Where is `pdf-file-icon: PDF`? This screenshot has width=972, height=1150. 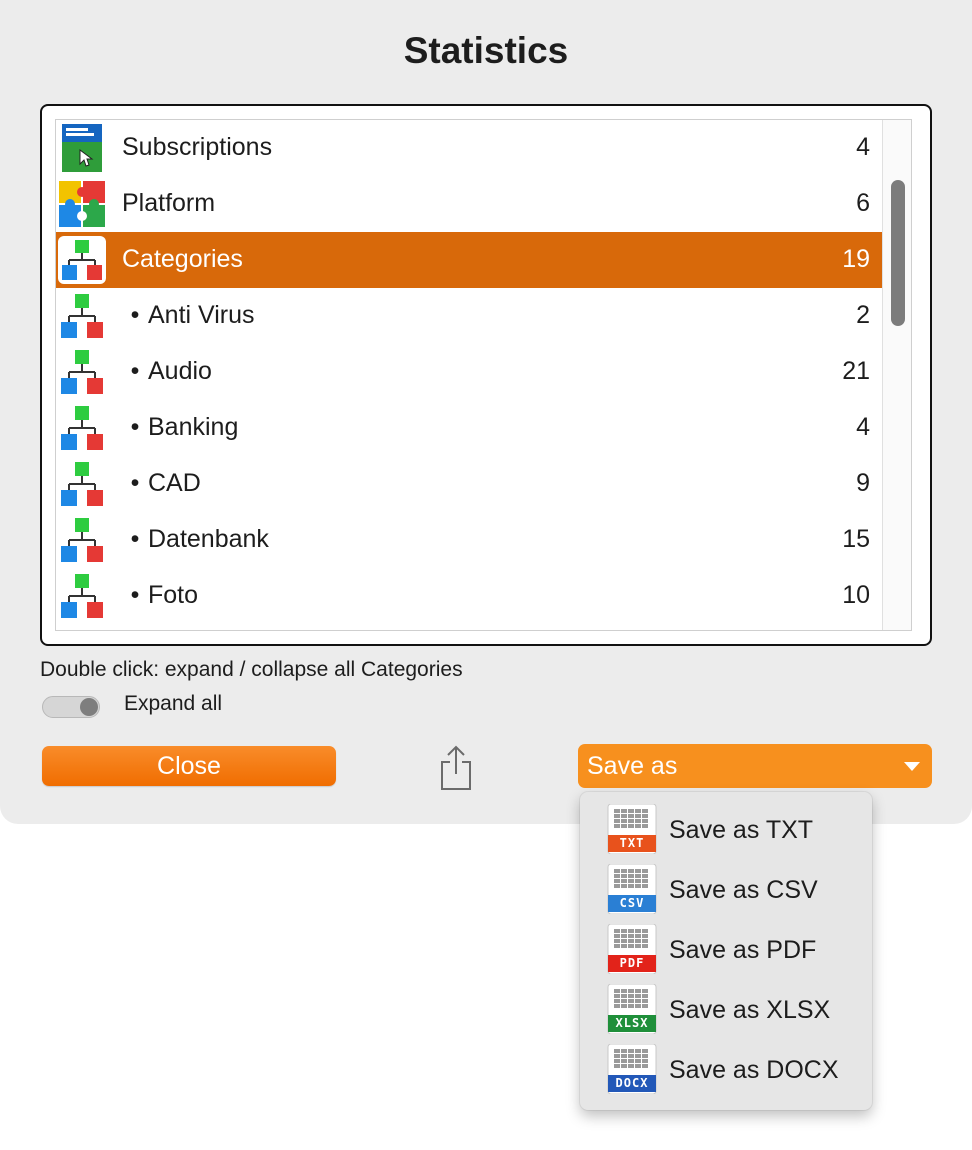
pdf-file-icon: PDF is located at coordinates (632, 949).